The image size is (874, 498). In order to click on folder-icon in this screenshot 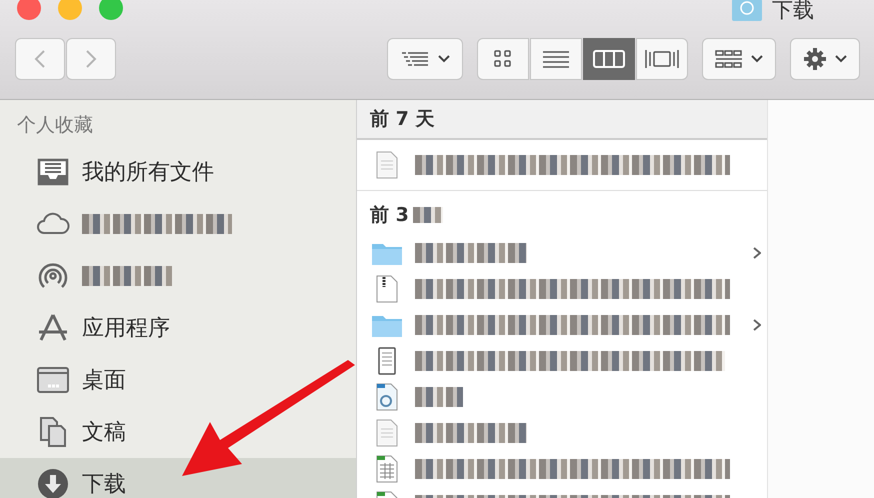, I will do `click(747, 10)`.